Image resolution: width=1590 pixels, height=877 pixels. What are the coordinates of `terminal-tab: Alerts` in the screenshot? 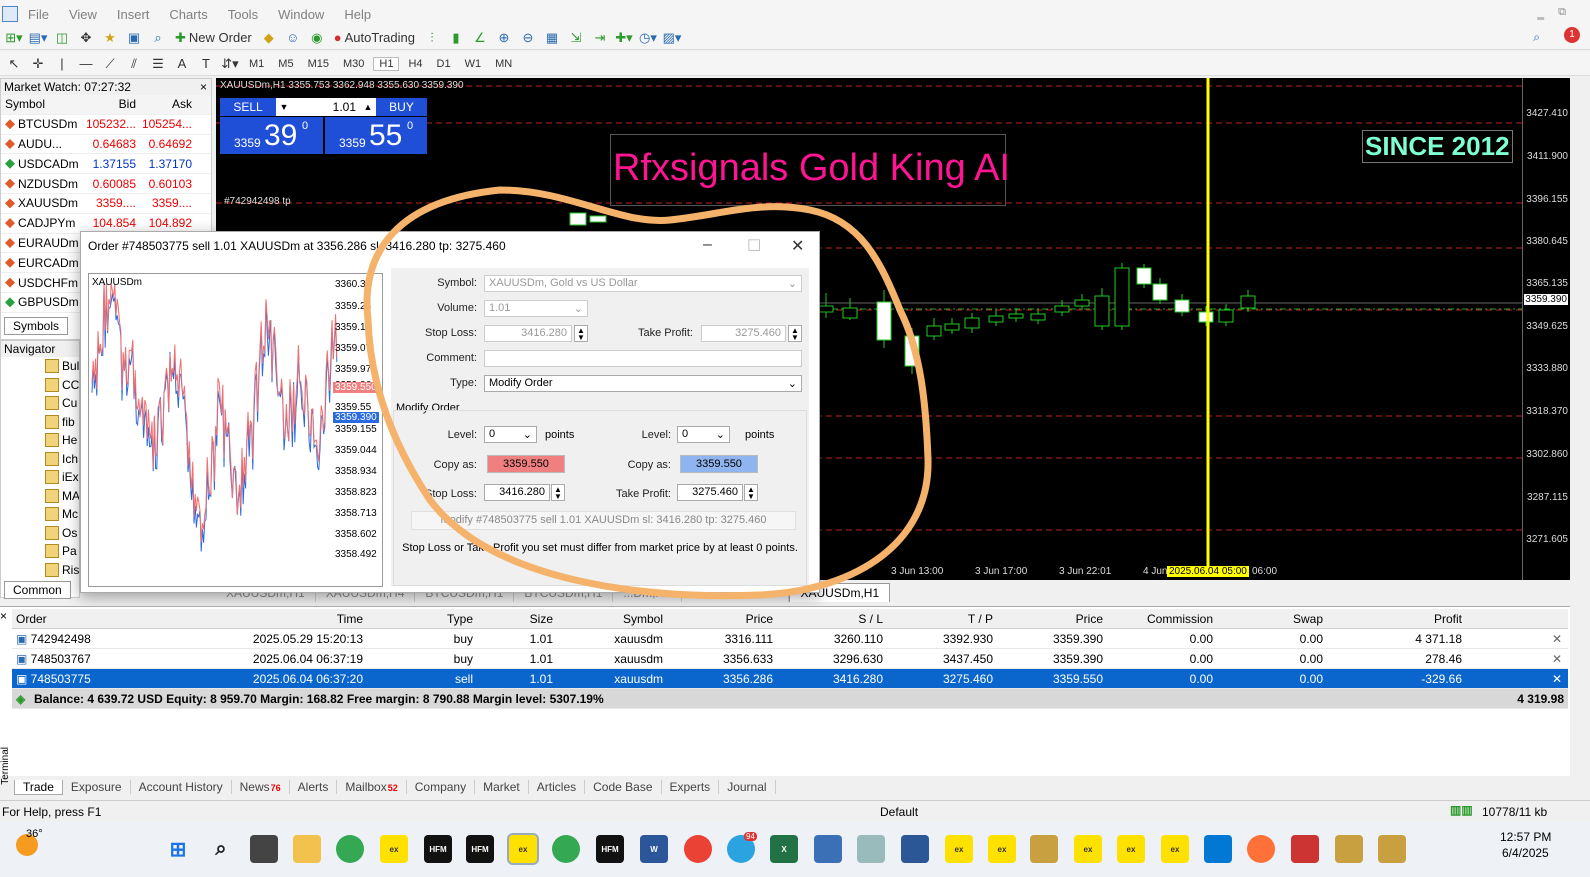 It's located at (314, 787).